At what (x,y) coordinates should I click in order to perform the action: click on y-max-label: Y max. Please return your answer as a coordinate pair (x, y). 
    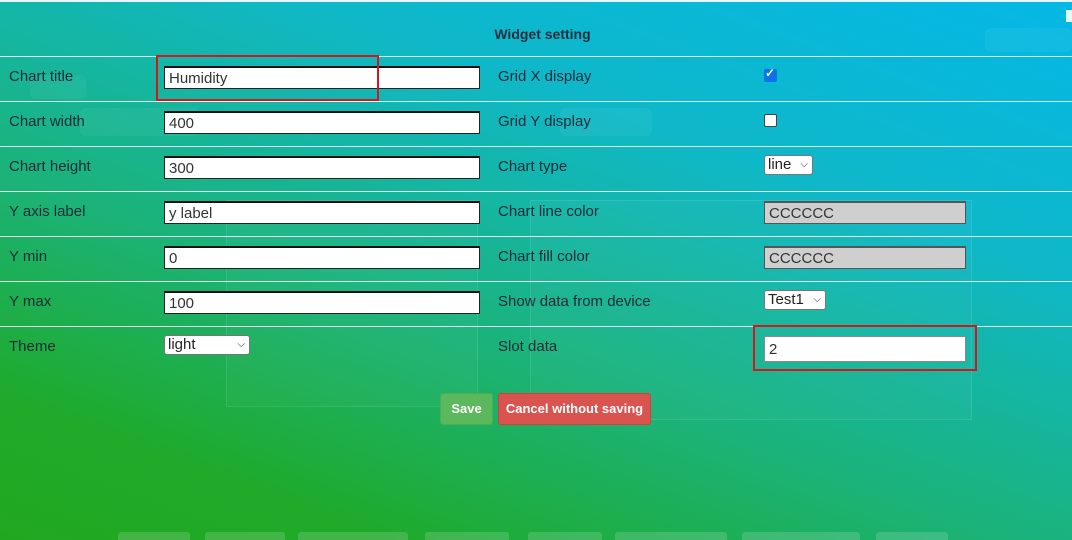
    Looking at the image, I should click on (30, 301).